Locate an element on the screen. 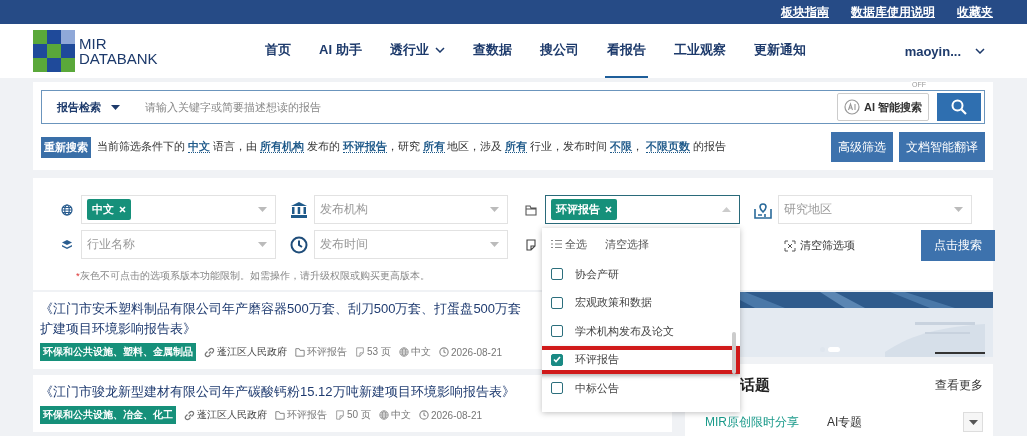 This screenshot has height=436, width=1027. action-button: 文档智能翻译 is located at coordinates (942, 147).